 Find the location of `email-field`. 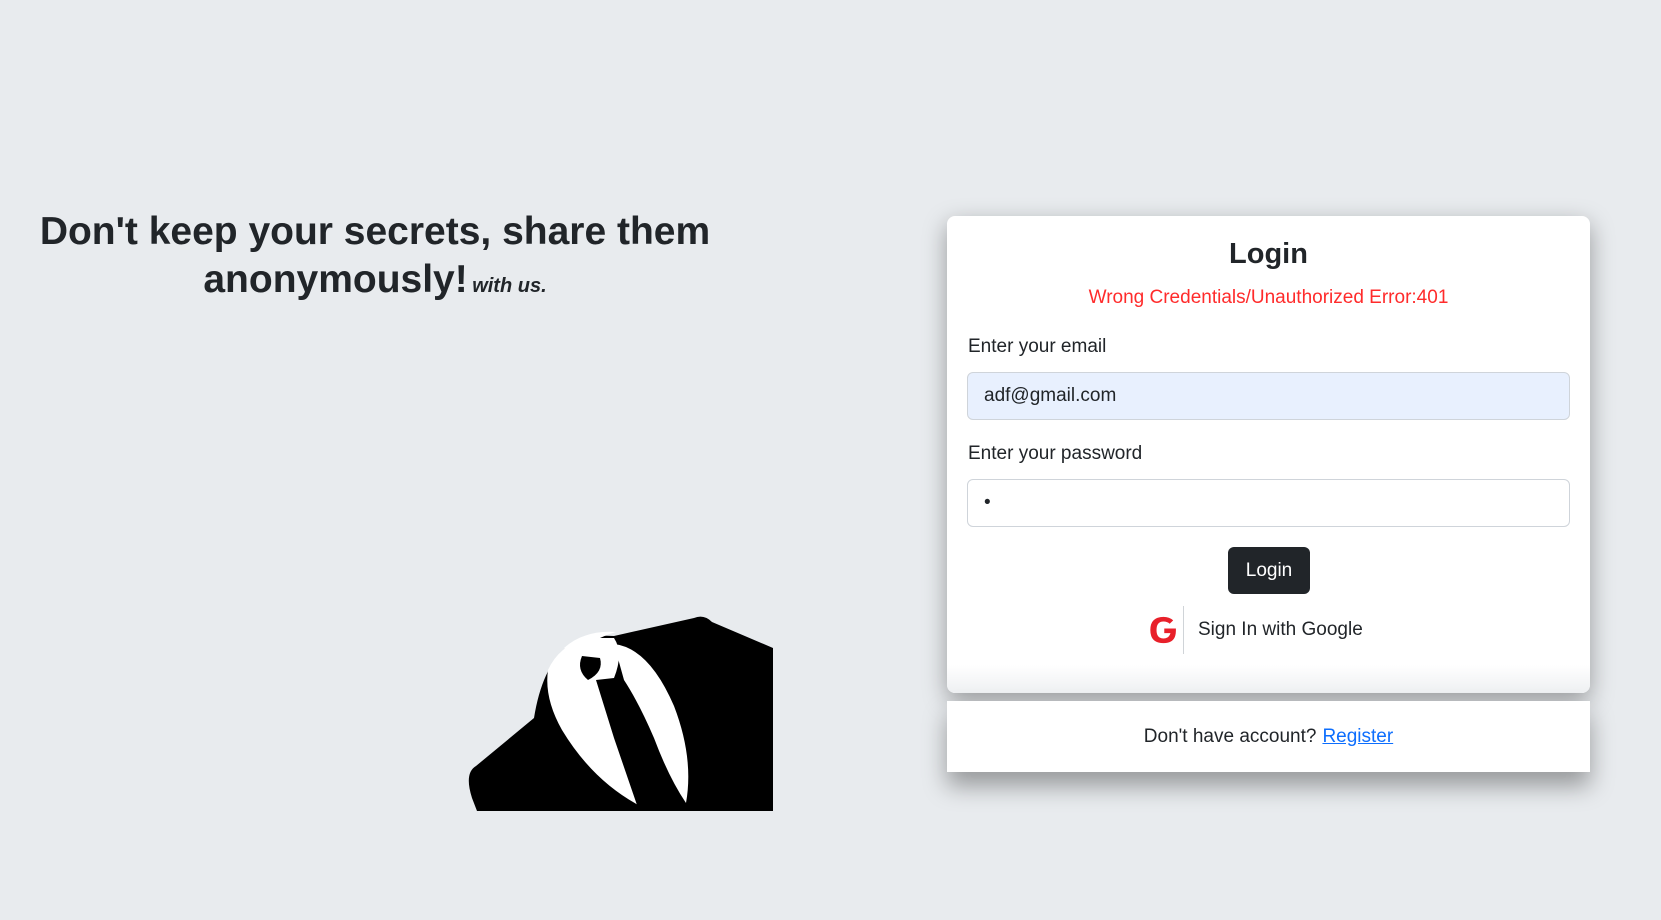

email-field is located at coordinates (1268, 396).